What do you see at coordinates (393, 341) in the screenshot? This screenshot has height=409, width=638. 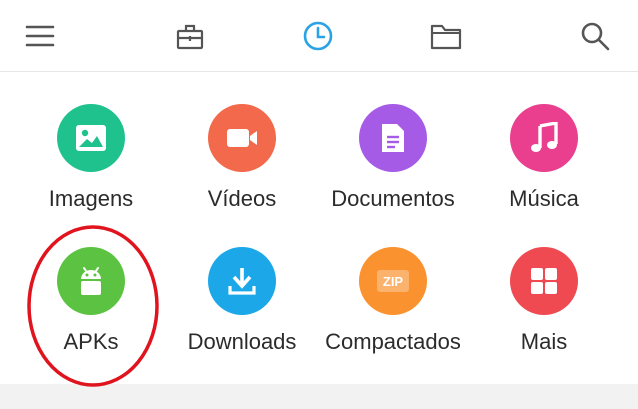 I see `category-label: Compactados` at bounding box center [393, 341].